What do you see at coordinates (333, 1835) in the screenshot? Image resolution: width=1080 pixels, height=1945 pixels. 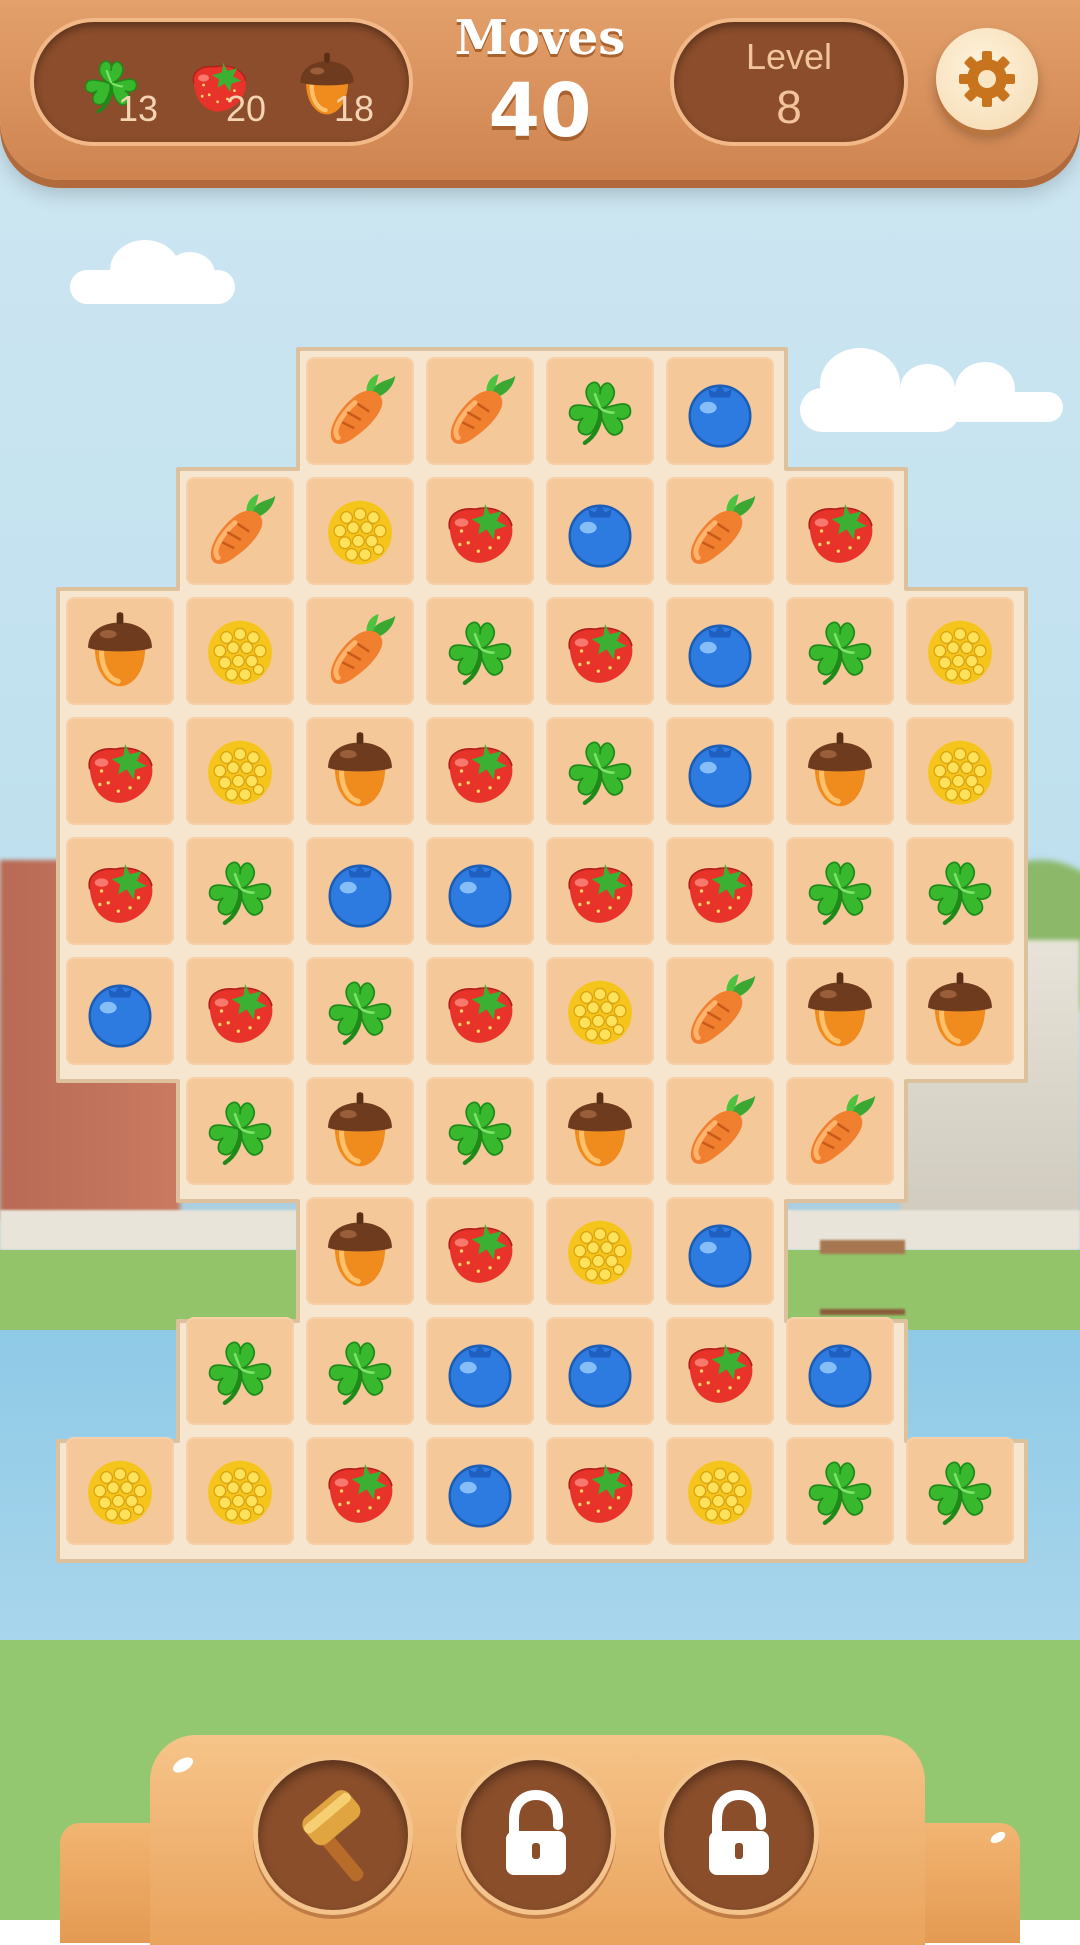 I see `hammer-booster-button` at bounding box center [333, 1835].